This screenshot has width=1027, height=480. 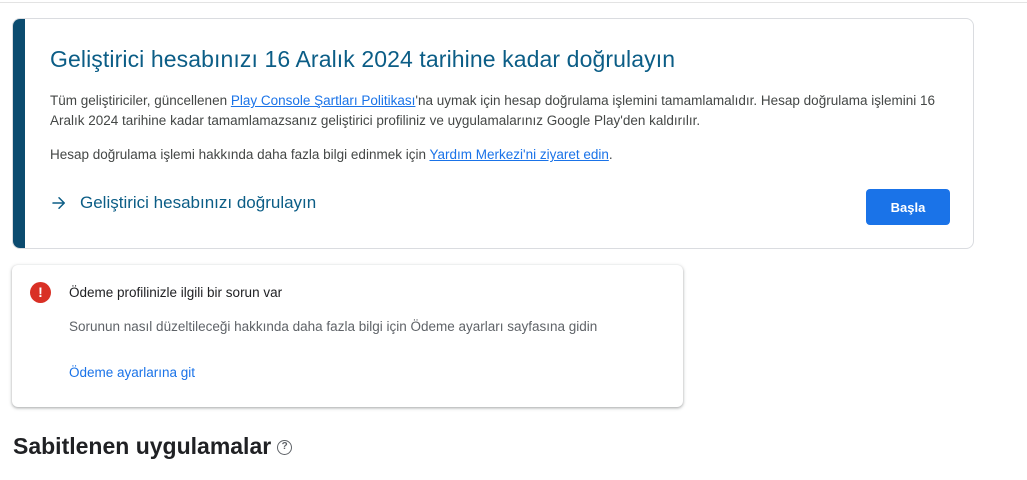 What do you see at coordinates (142, 446) in the screenshot?
I see `pinned-apps-title: Sabitlenen uygulamalar` at bounding box center [142, 446].